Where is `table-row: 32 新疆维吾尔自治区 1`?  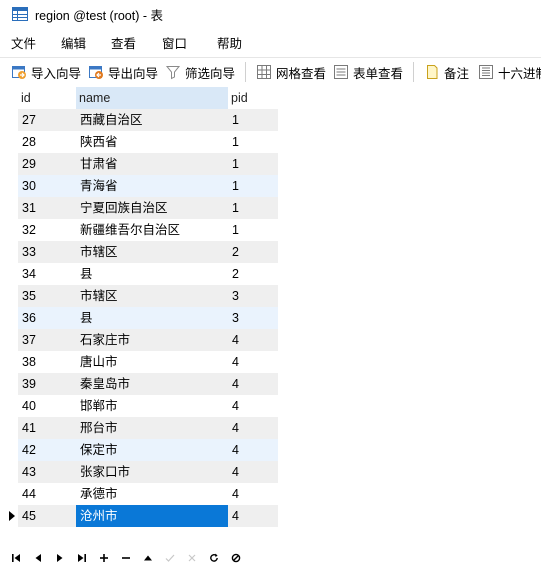 table-row: 32 新疆维吾尔自治区 1 is located at coordinates (139, 230).